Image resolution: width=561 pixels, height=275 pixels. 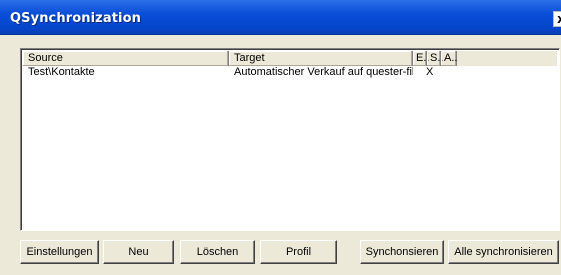 What do you see at coordinates (557, 19) in the screenshot?
I see `close-button: x` at bounding box center [557, 19].